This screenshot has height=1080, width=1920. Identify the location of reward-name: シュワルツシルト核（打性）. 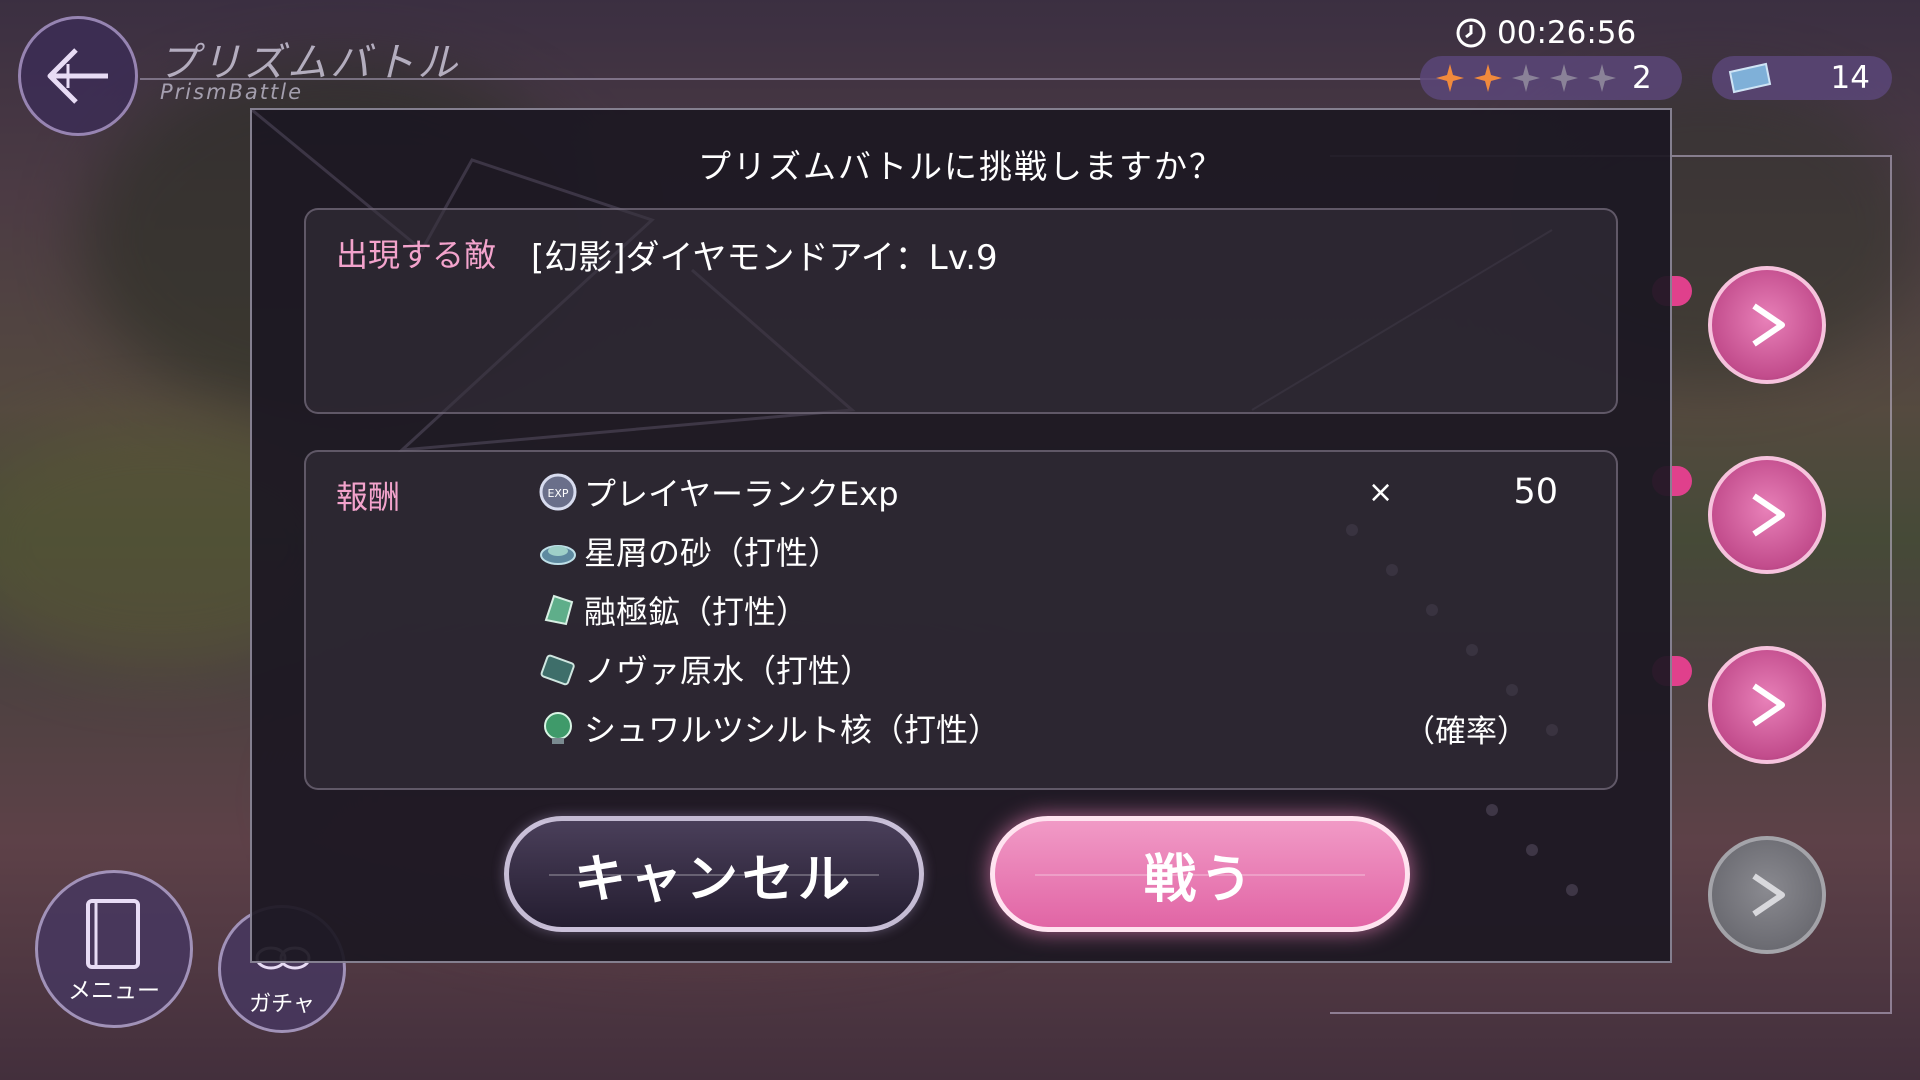
(792, 730).